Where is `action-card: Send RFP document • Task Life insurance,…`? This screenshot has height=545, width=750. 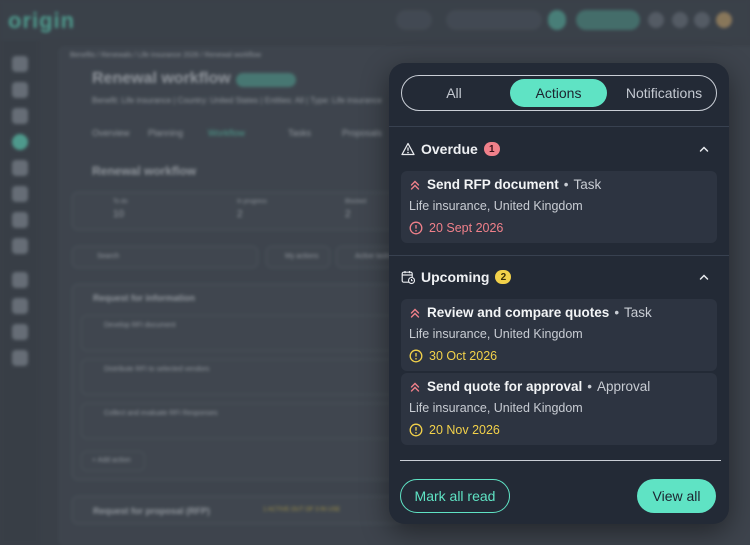 action-card: Send RFP document • Task Life insurance,… is located at coordinates (559, 207).